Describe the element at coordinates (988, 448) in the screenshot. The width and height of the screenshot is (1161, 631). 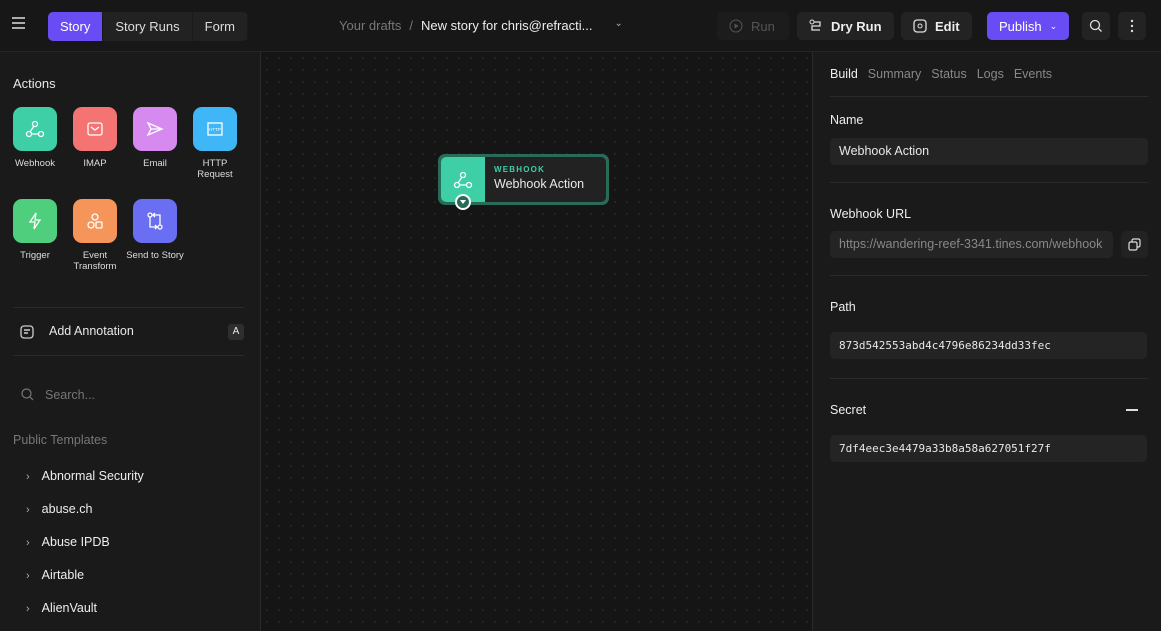
I see `secret-input: 7df4eec3e4479a33b8a58a627051f27f` at that location.